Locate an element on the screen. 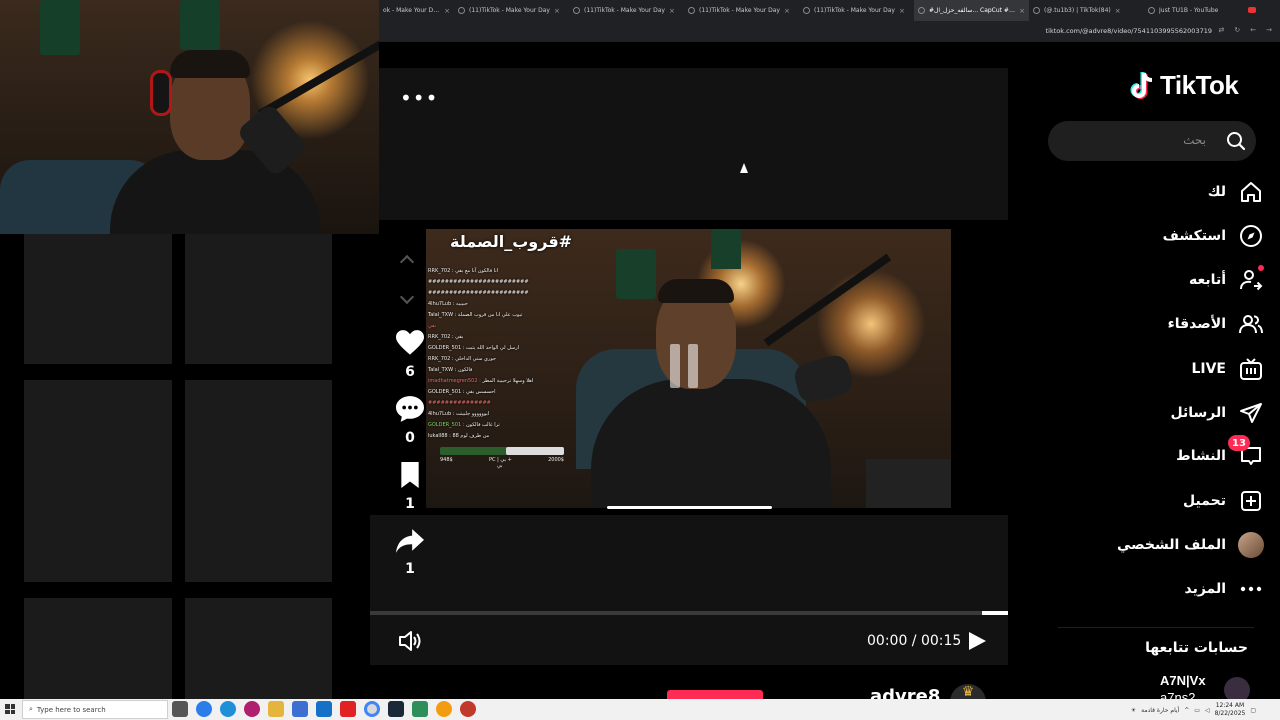 This screenshot has height=720, width=1280. previous-video-chevron-icon is located at coordinates (407, 262).